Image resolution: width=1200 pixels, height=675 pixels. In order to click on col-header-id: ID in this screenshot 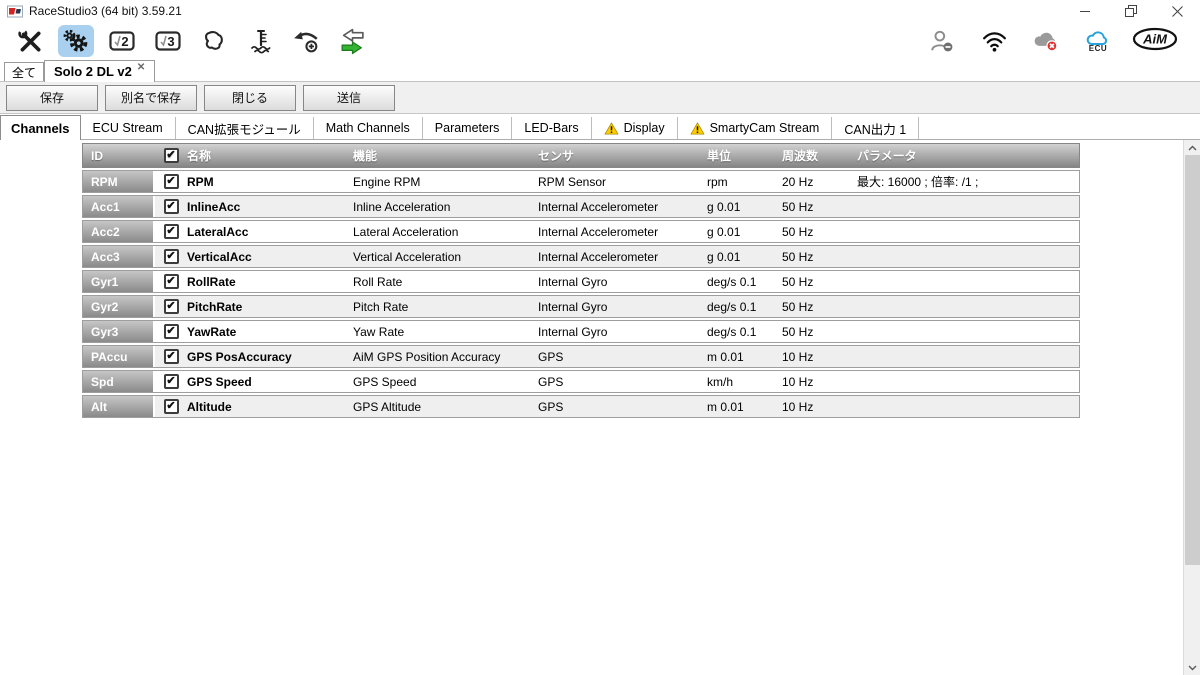, I will do `click(97, 155)`.